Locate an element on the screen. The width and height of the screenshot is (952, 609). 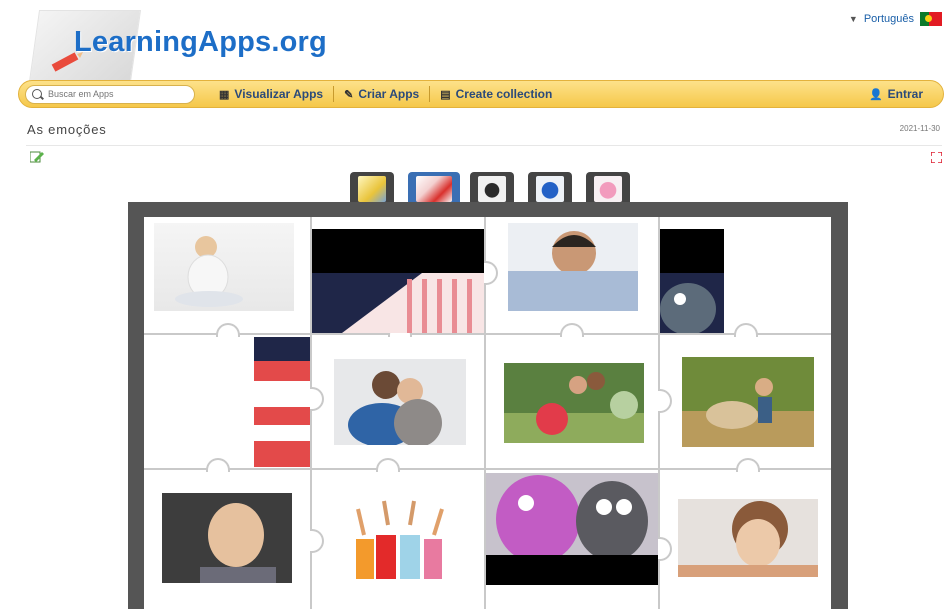
app-title: As emoções is located at coordinates (67, 129).